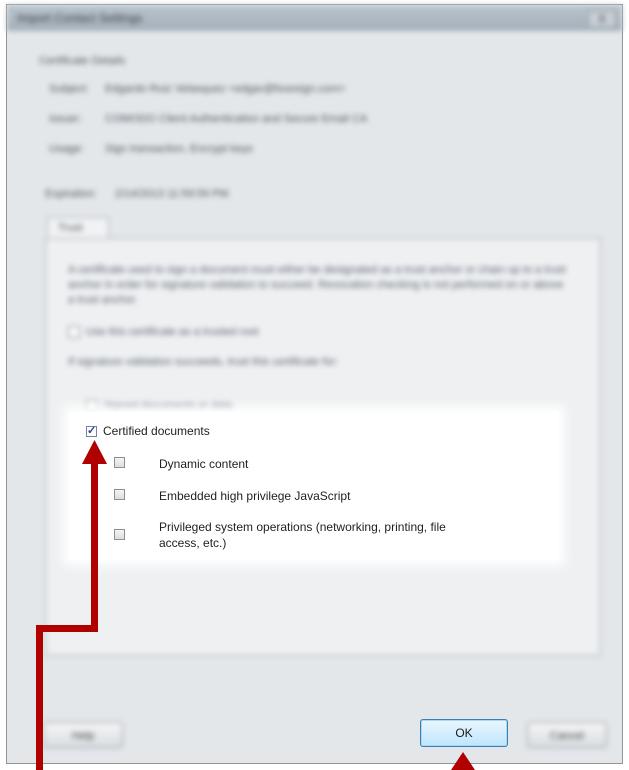  Describe the element at coordinates (172, 194) in the screenshot. I see `expiration-value: 2/14/2013 11:59:59 PM` at that location.